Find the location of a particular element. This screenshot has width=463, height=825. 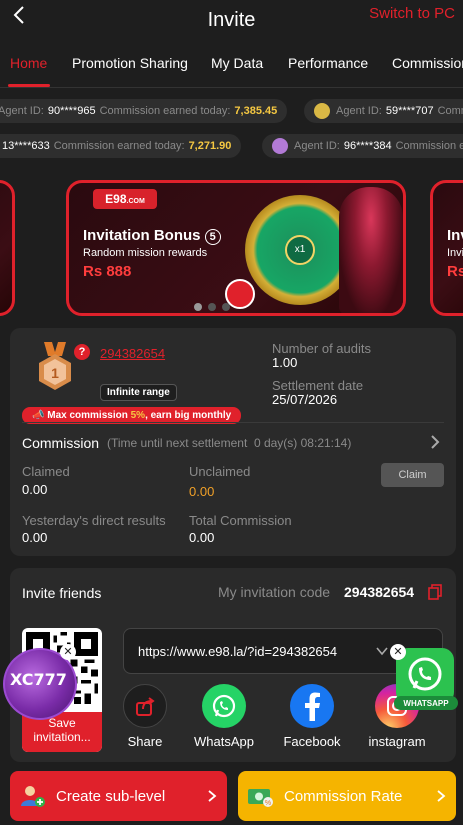

banner-subtitle: Random mission rewards is located at coordinates (145, 253).